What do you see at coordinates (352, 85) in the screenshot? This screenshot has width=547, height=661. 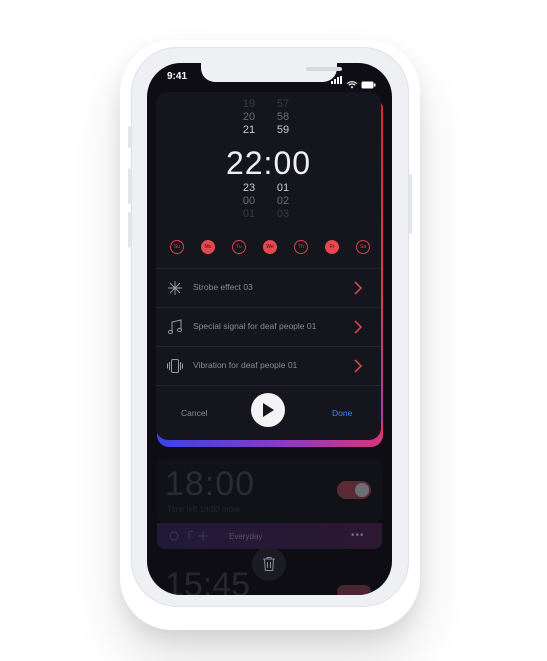 I see `wifi-icon` at bounding box center [352, 85].